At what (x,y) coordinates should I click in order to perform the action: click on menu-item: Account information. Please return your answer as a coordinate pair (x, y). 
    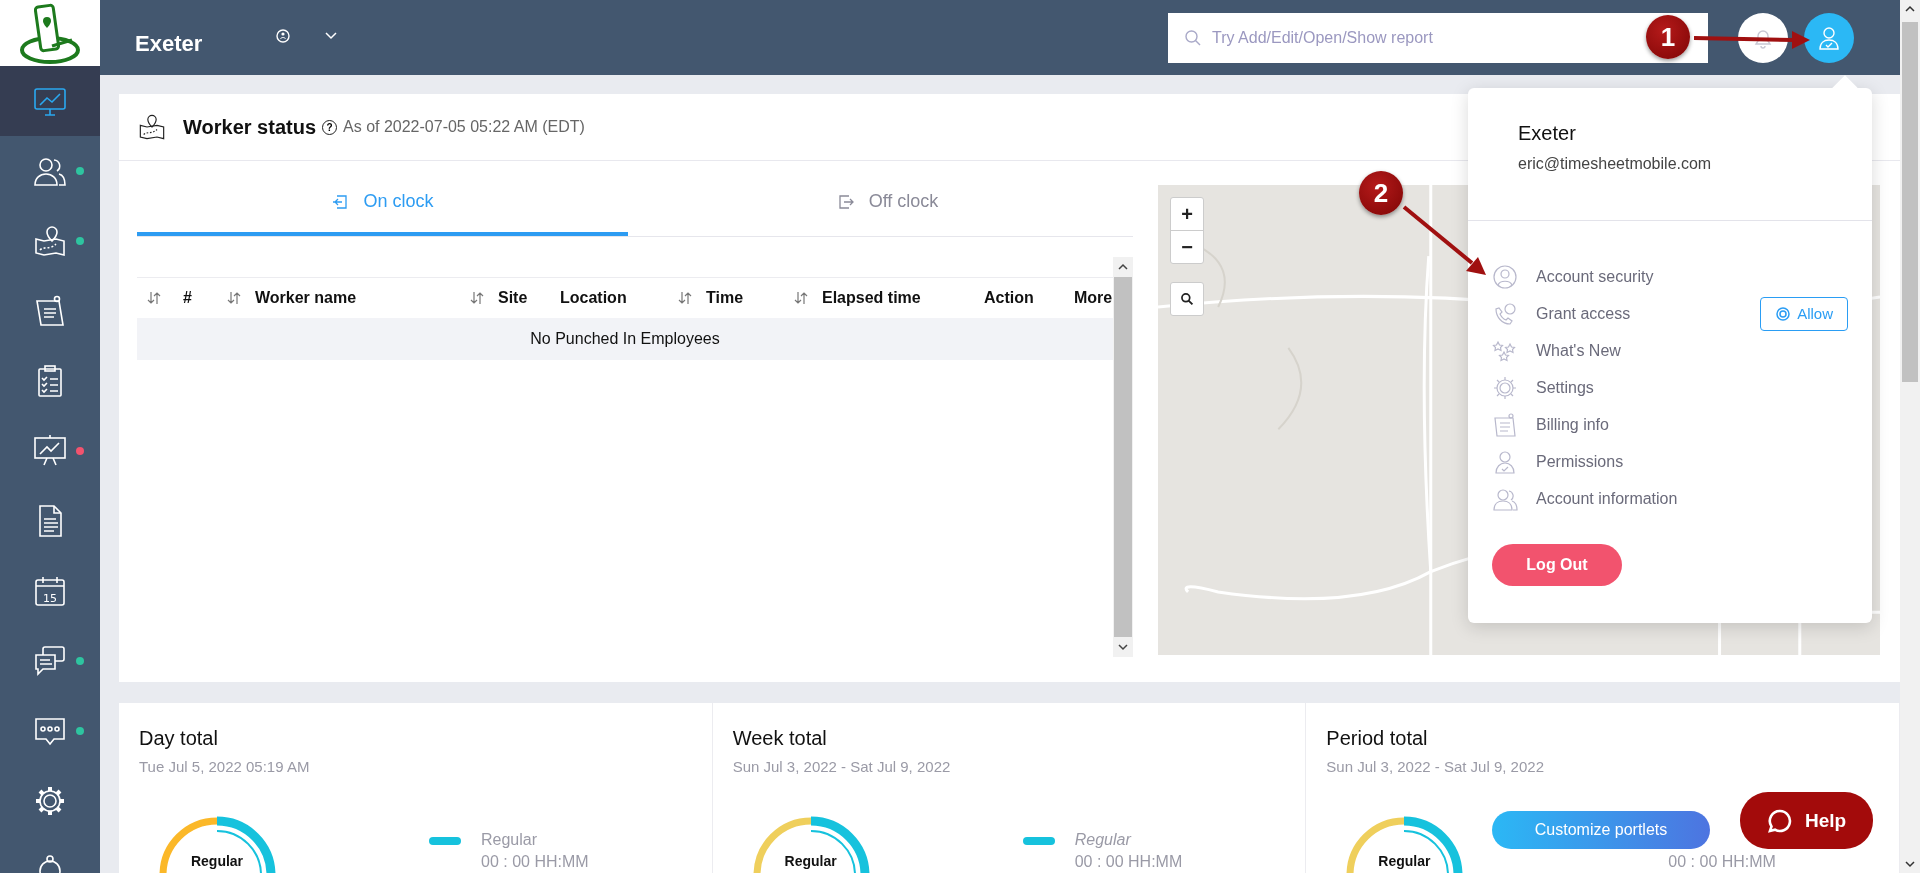
    Looking at the image, I should click on (1585, 498).